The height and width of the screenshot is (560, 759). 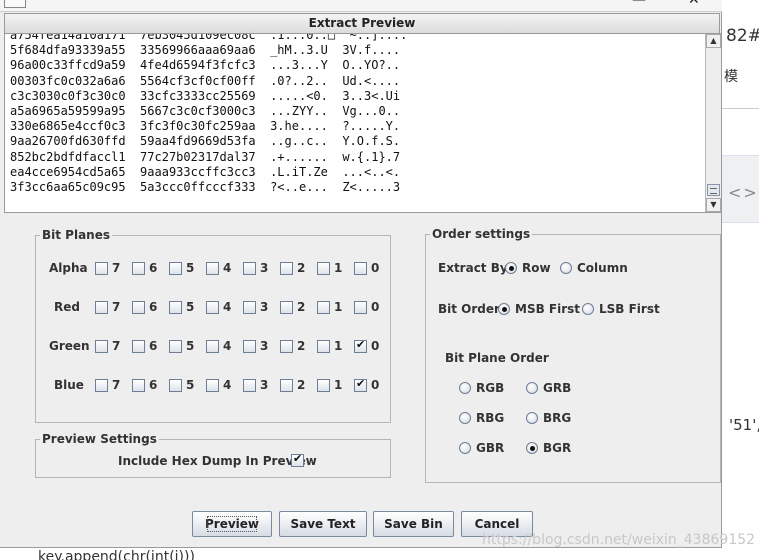 I want to click on preview-scrollbar: ▲ ▼, so click(x=713, y=123).